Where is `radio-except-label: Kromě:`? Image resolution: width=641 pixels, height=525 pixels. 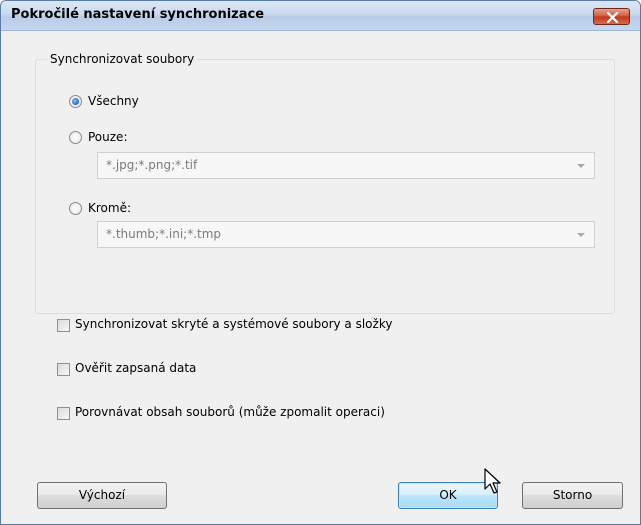
radio-except-label: Kromě: is located at coordinates (109, 208).